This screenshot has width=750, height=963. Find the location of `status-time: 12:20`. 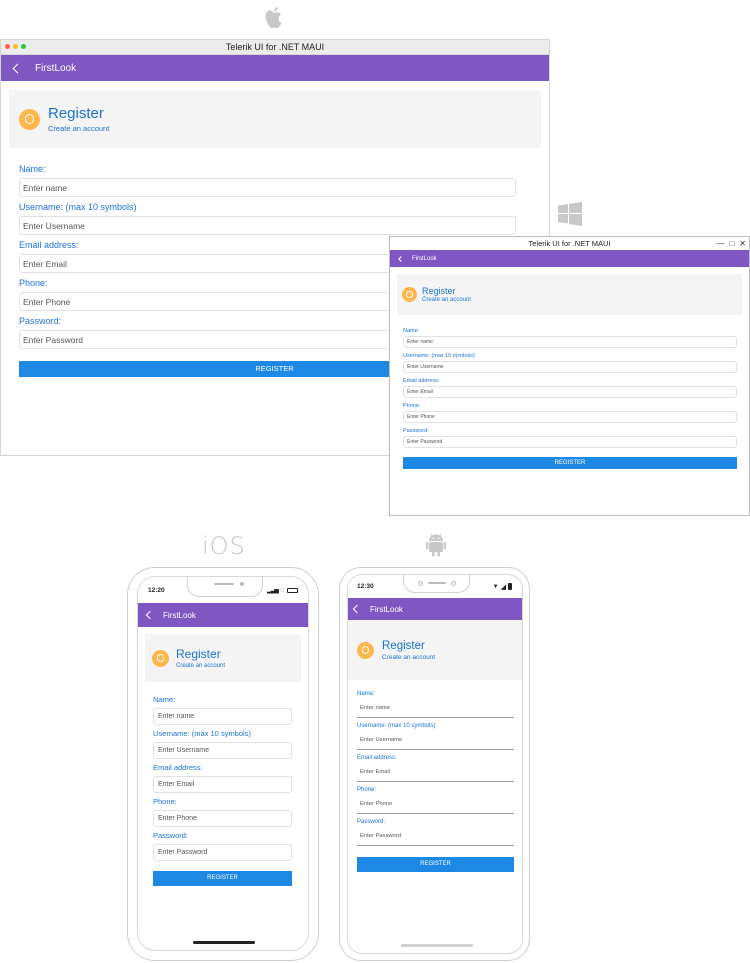

status-time: 12:20 is located at coordinates (156, 590).